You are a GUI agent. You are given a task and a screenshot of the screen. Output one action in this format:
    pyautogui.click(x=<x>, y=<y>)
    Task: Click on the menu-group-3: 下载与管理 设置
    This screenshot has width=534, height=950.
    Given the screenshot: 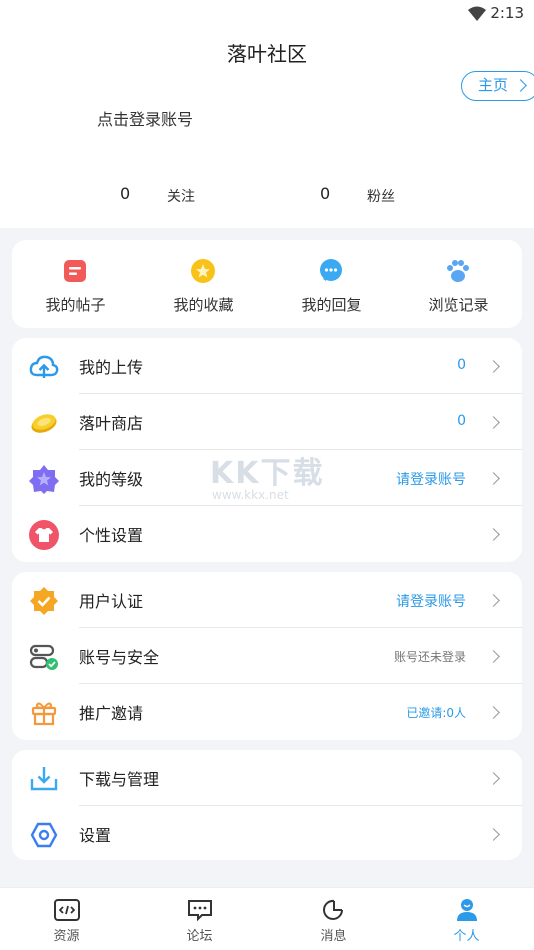 What is the action you would take?
    pyautogui.click(x=267, y=805)
    